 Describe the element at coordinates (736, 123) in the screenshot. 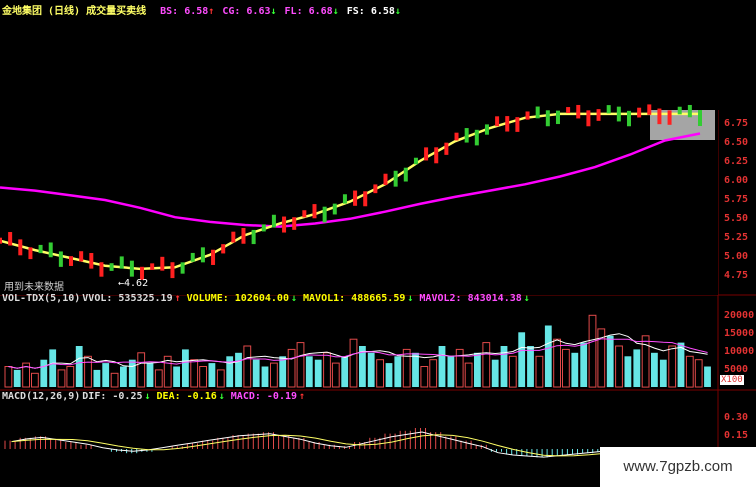

I see `axis-tick-label: 6.75` at that location.